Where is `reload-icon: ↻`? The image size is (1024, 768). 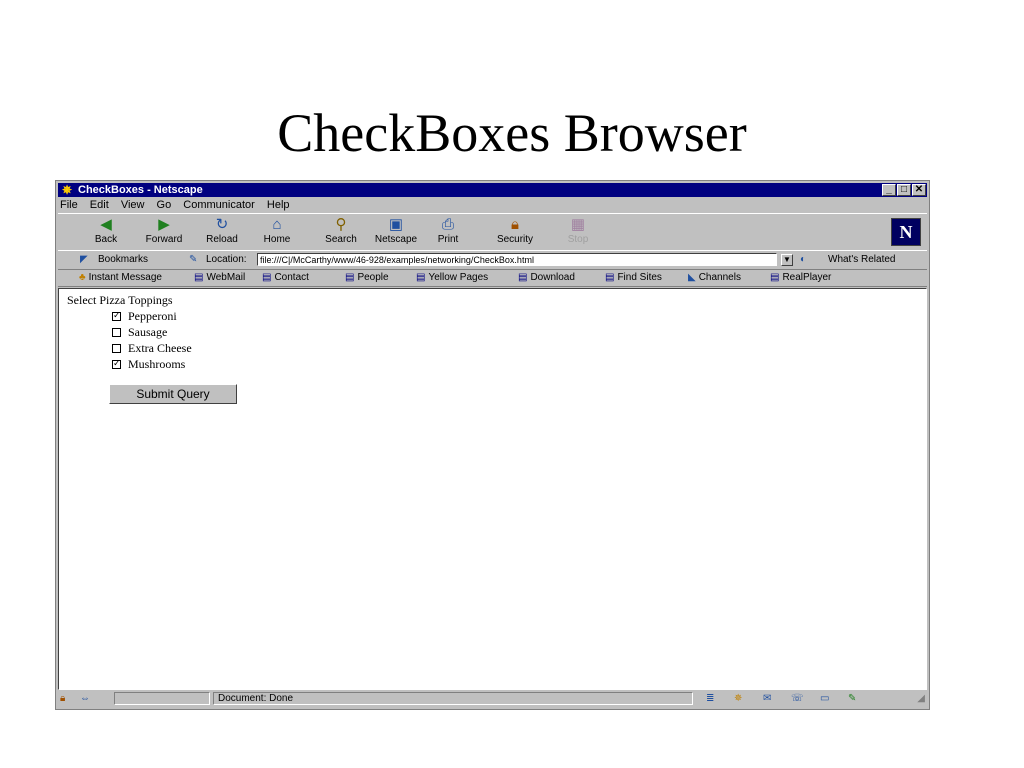
reload-icon: ↻ is located at coordinates (222, 224).